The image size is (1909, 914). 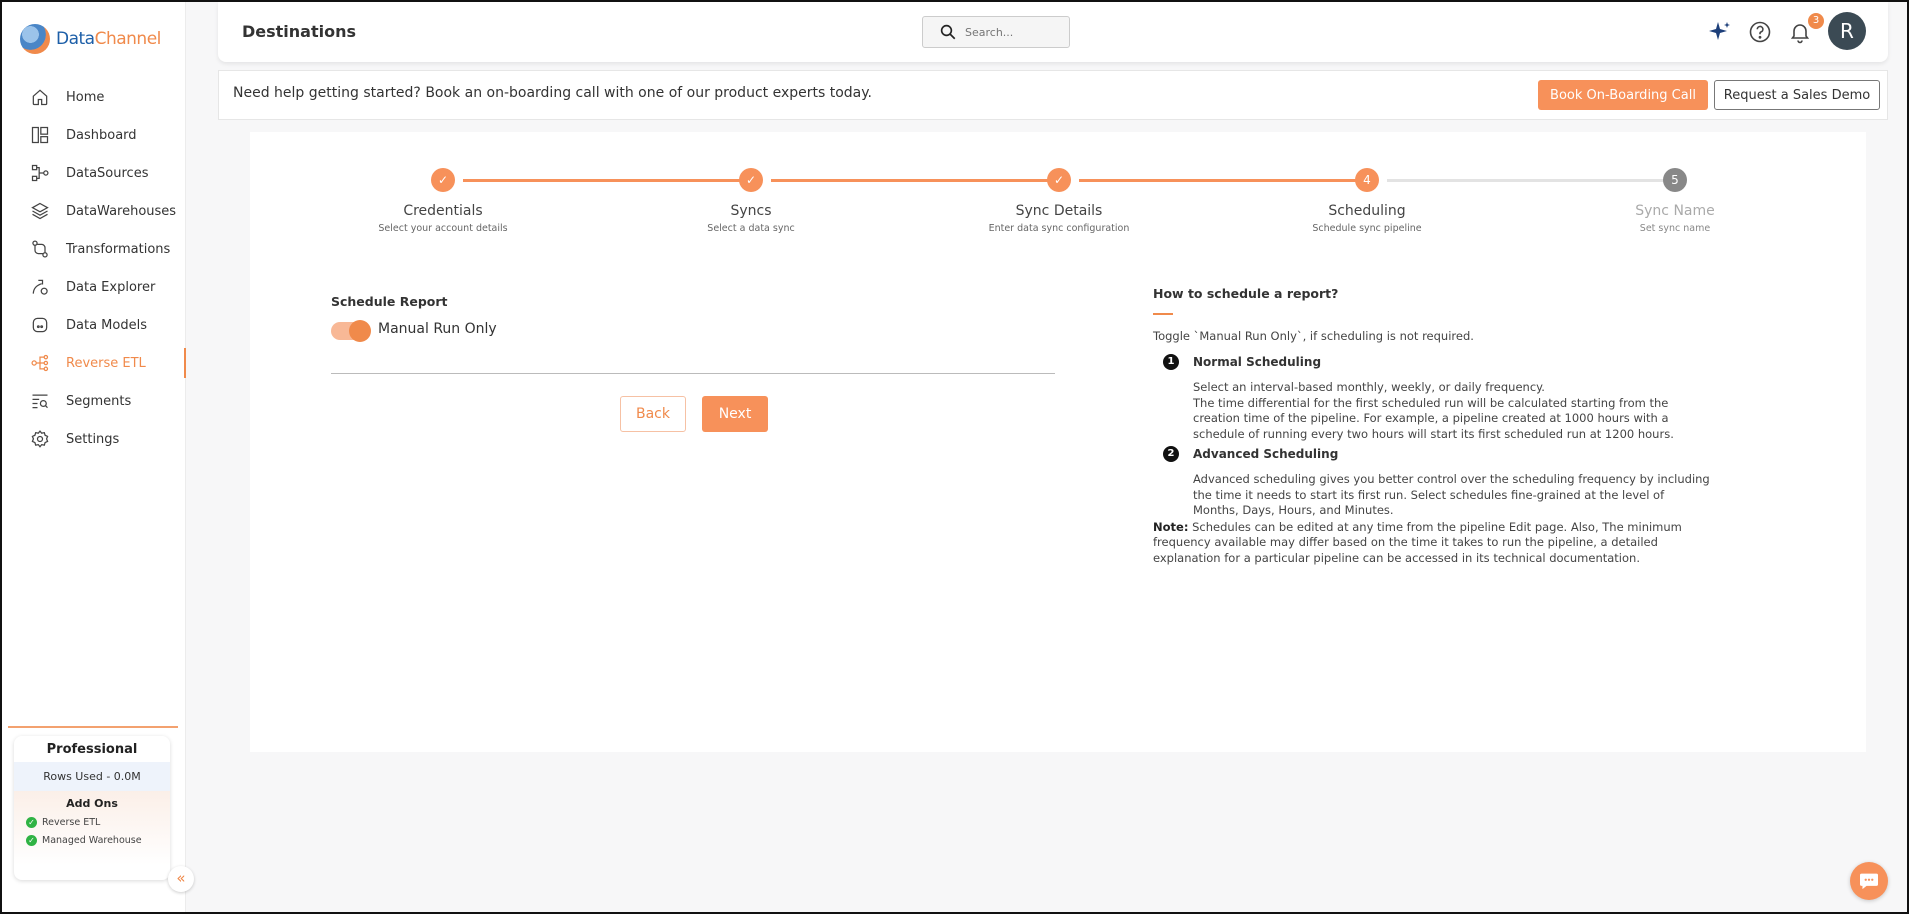 I want to click on request-sales-demo-button: Request a Sales Demo, so click(x=1797, y=95).